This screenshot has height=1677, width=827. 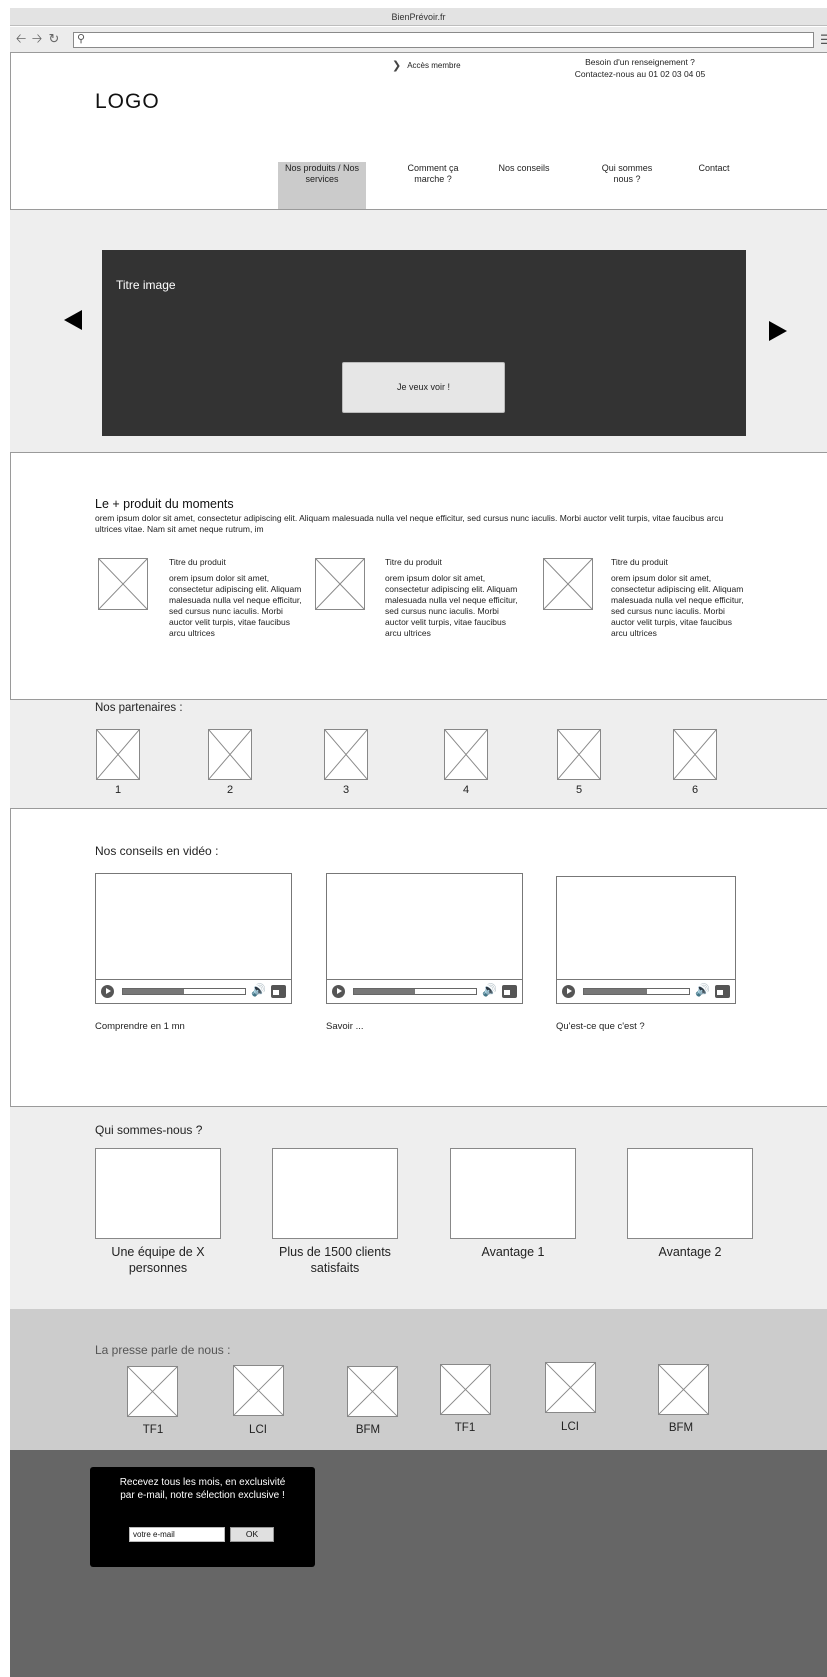 I want to click on member-access-label: Accès membre, so click(x=434, y=65).